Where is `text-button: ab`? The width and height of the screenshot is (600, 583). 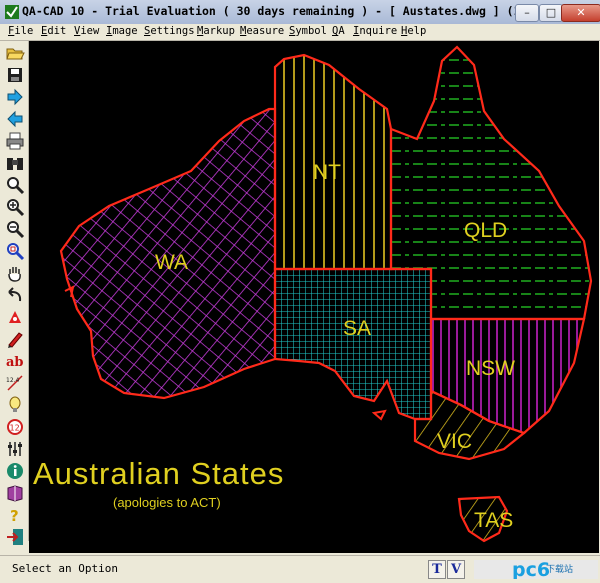 text-button: ab is located at coordinates (15, 361).